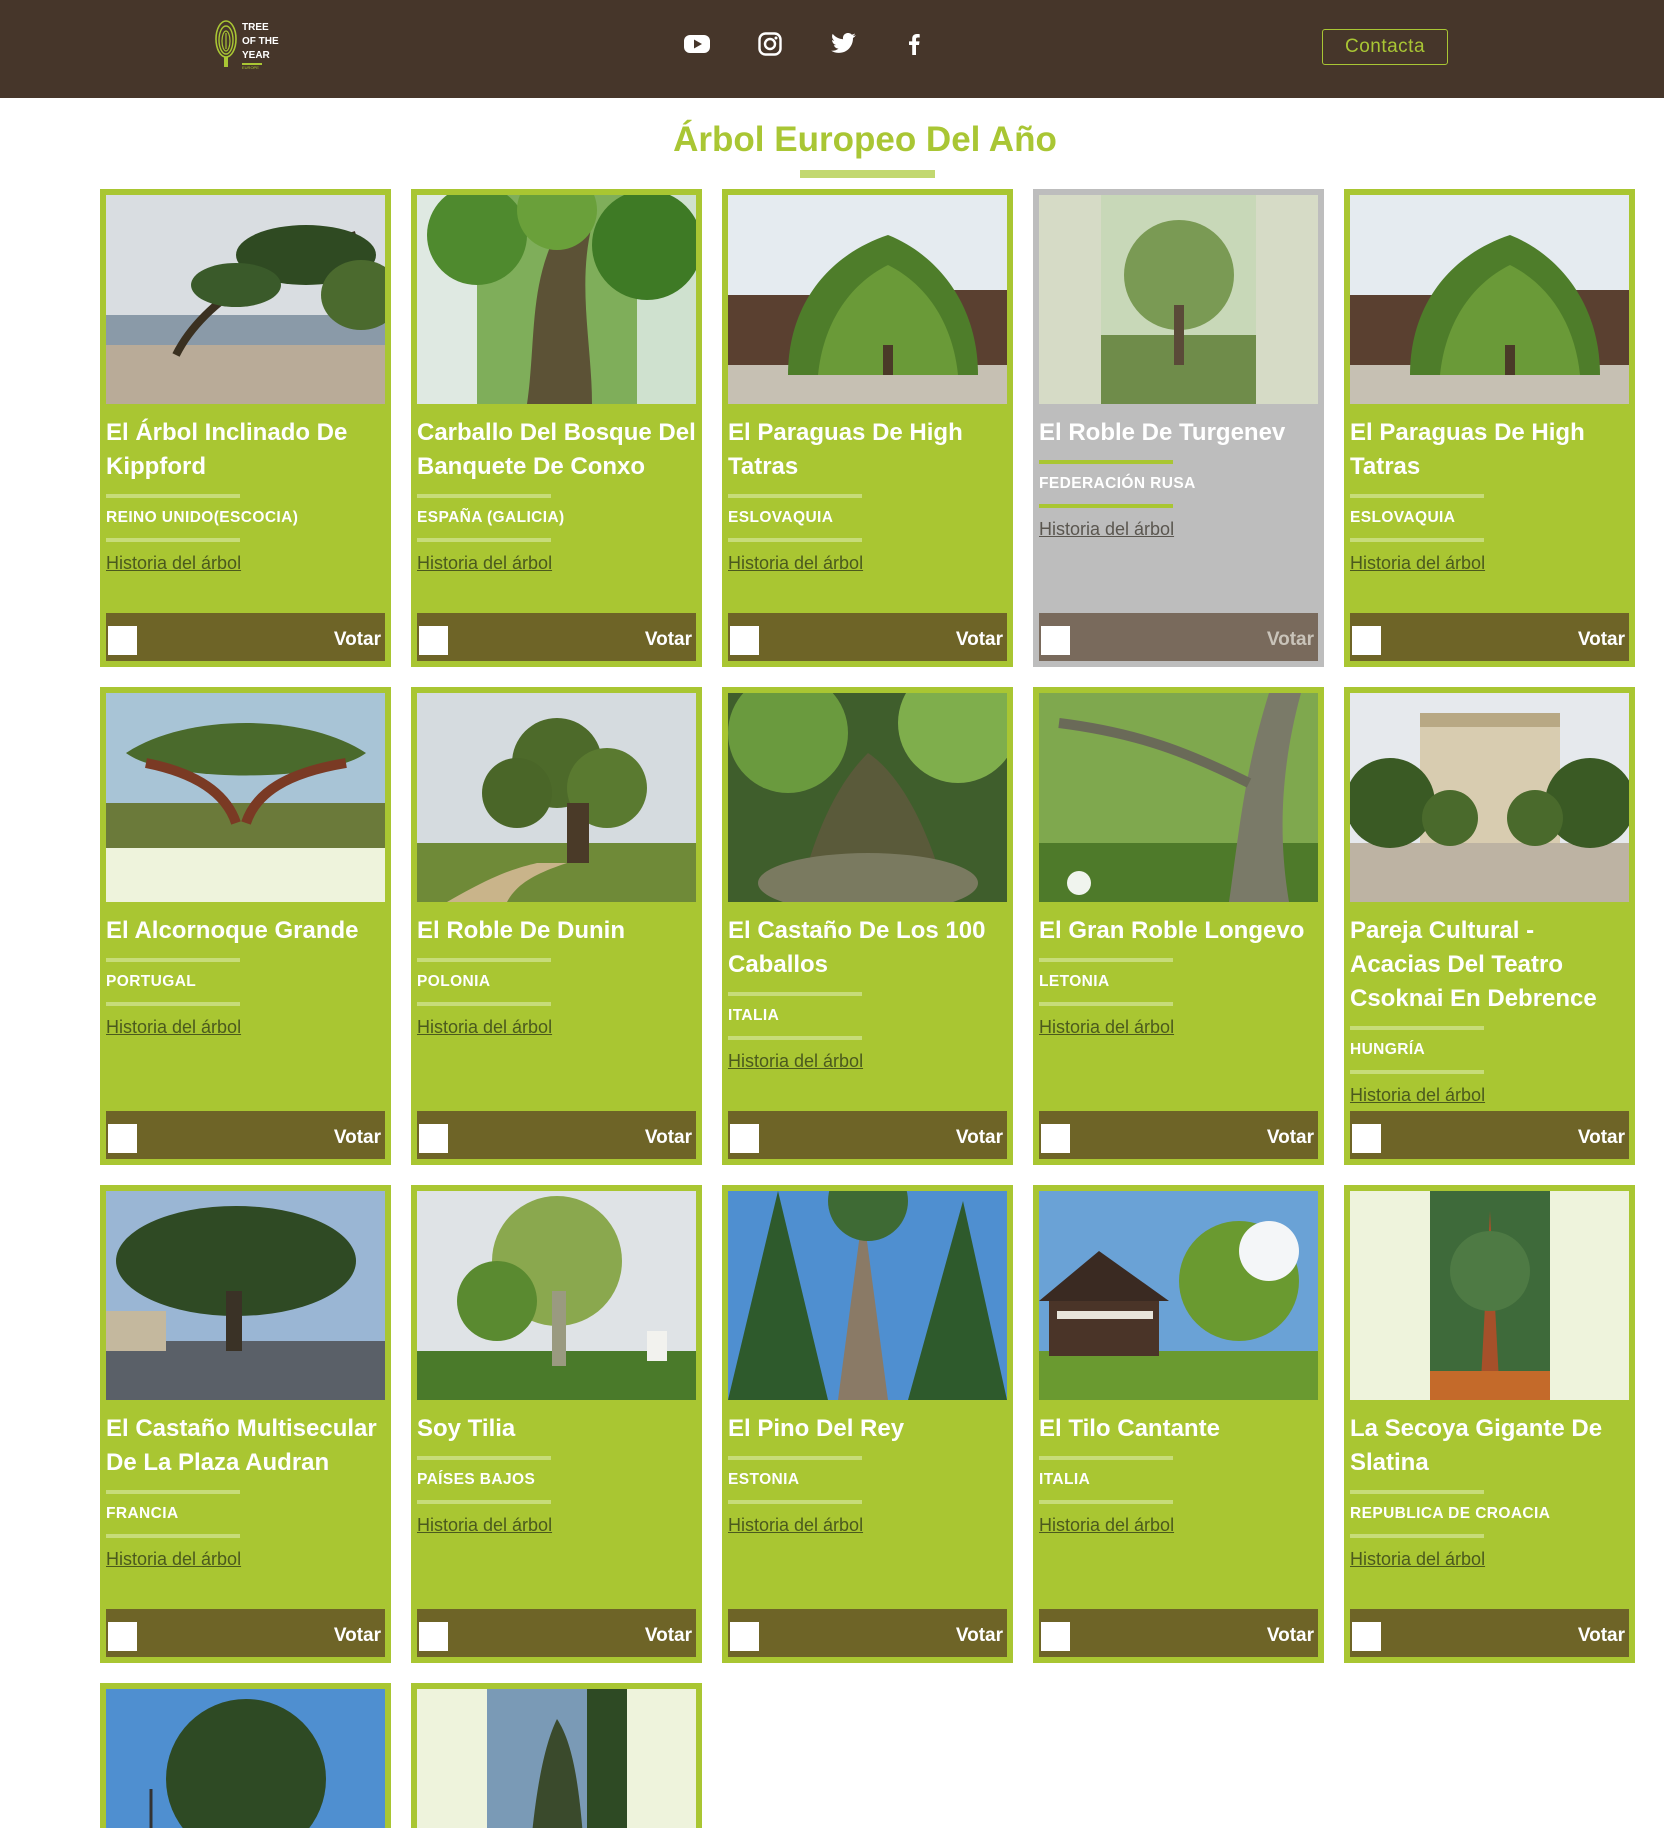 This screenshot has height=1828, width=1664. What do you see at coordinates (781, 517) in the screenshot?
I see `tree-country: ESLOVAQUIA` at bounding box center [781, 517].